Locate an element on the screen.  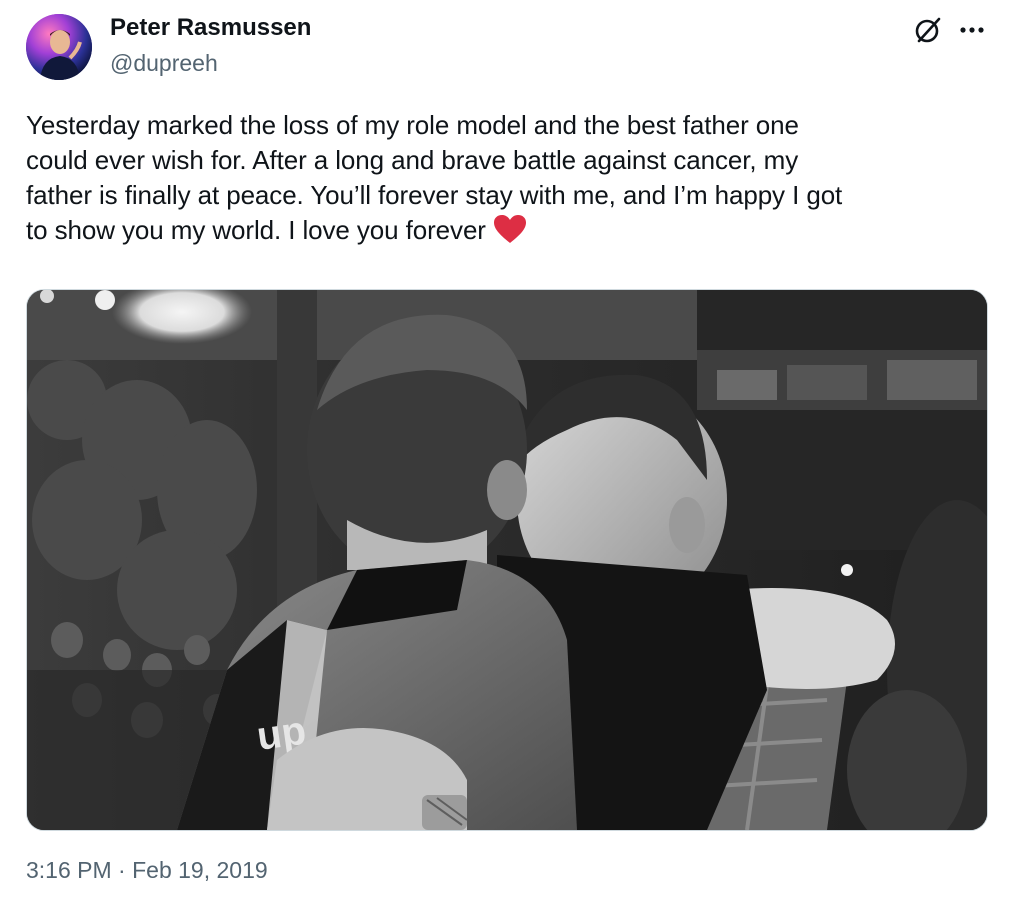
tweet-timestamp: 3:16 PM · Feb 19, 2019 is located at coordinates (147, 870).